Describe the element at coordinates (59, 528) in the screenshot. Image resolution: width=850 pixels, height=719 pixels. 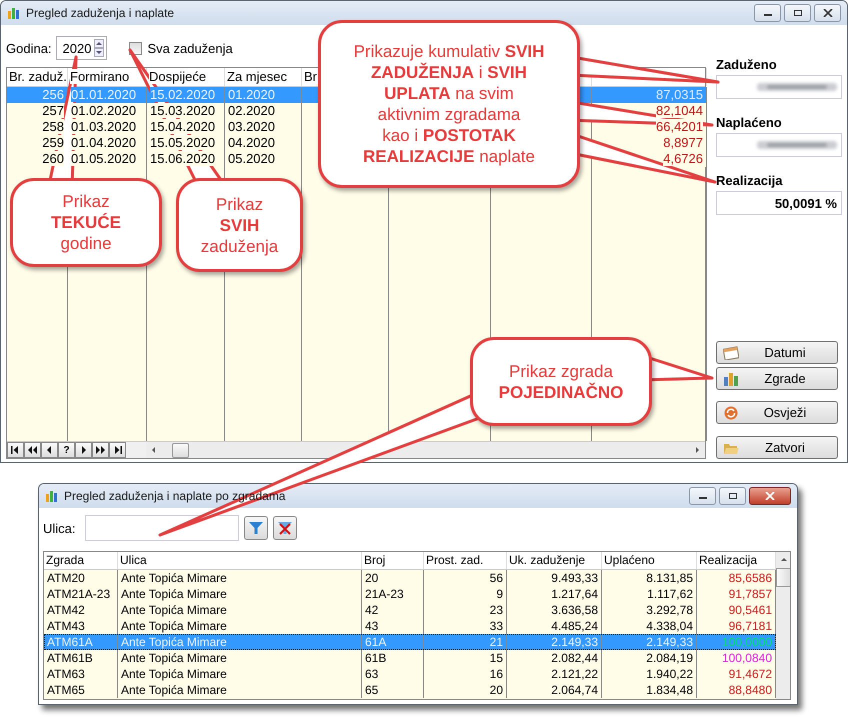
I see `street-label: Ulica:` at that location.